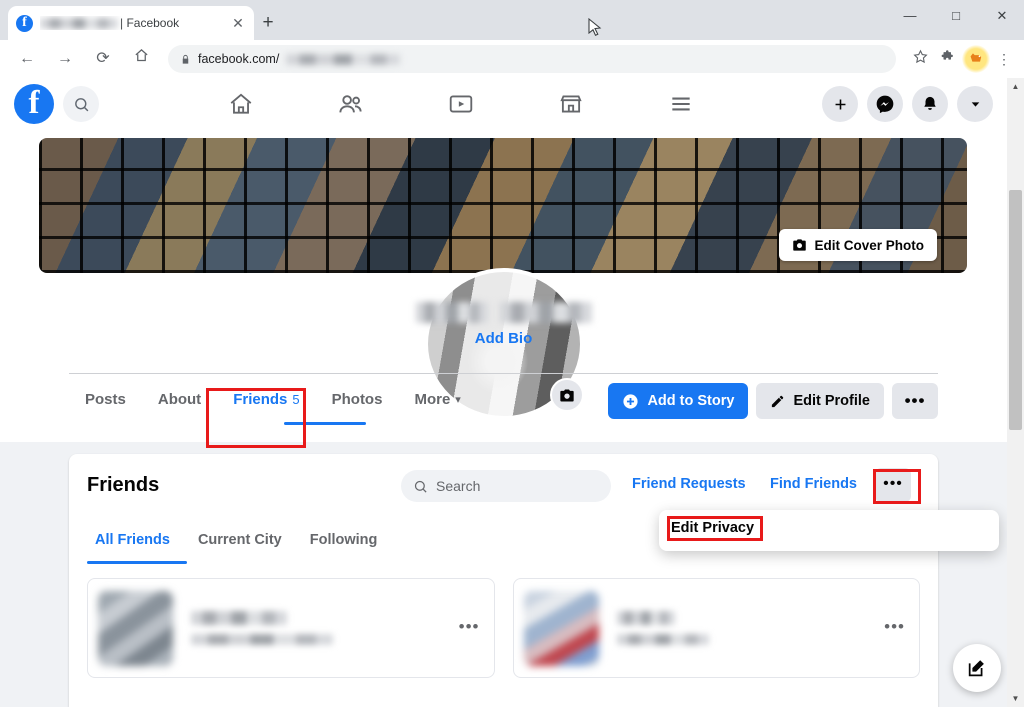 The height and width of the screenshot is (707, 1024). Describe the element at coordinates (920, 59) in the screenshot. I see `bookmark-star-icon` at that location.